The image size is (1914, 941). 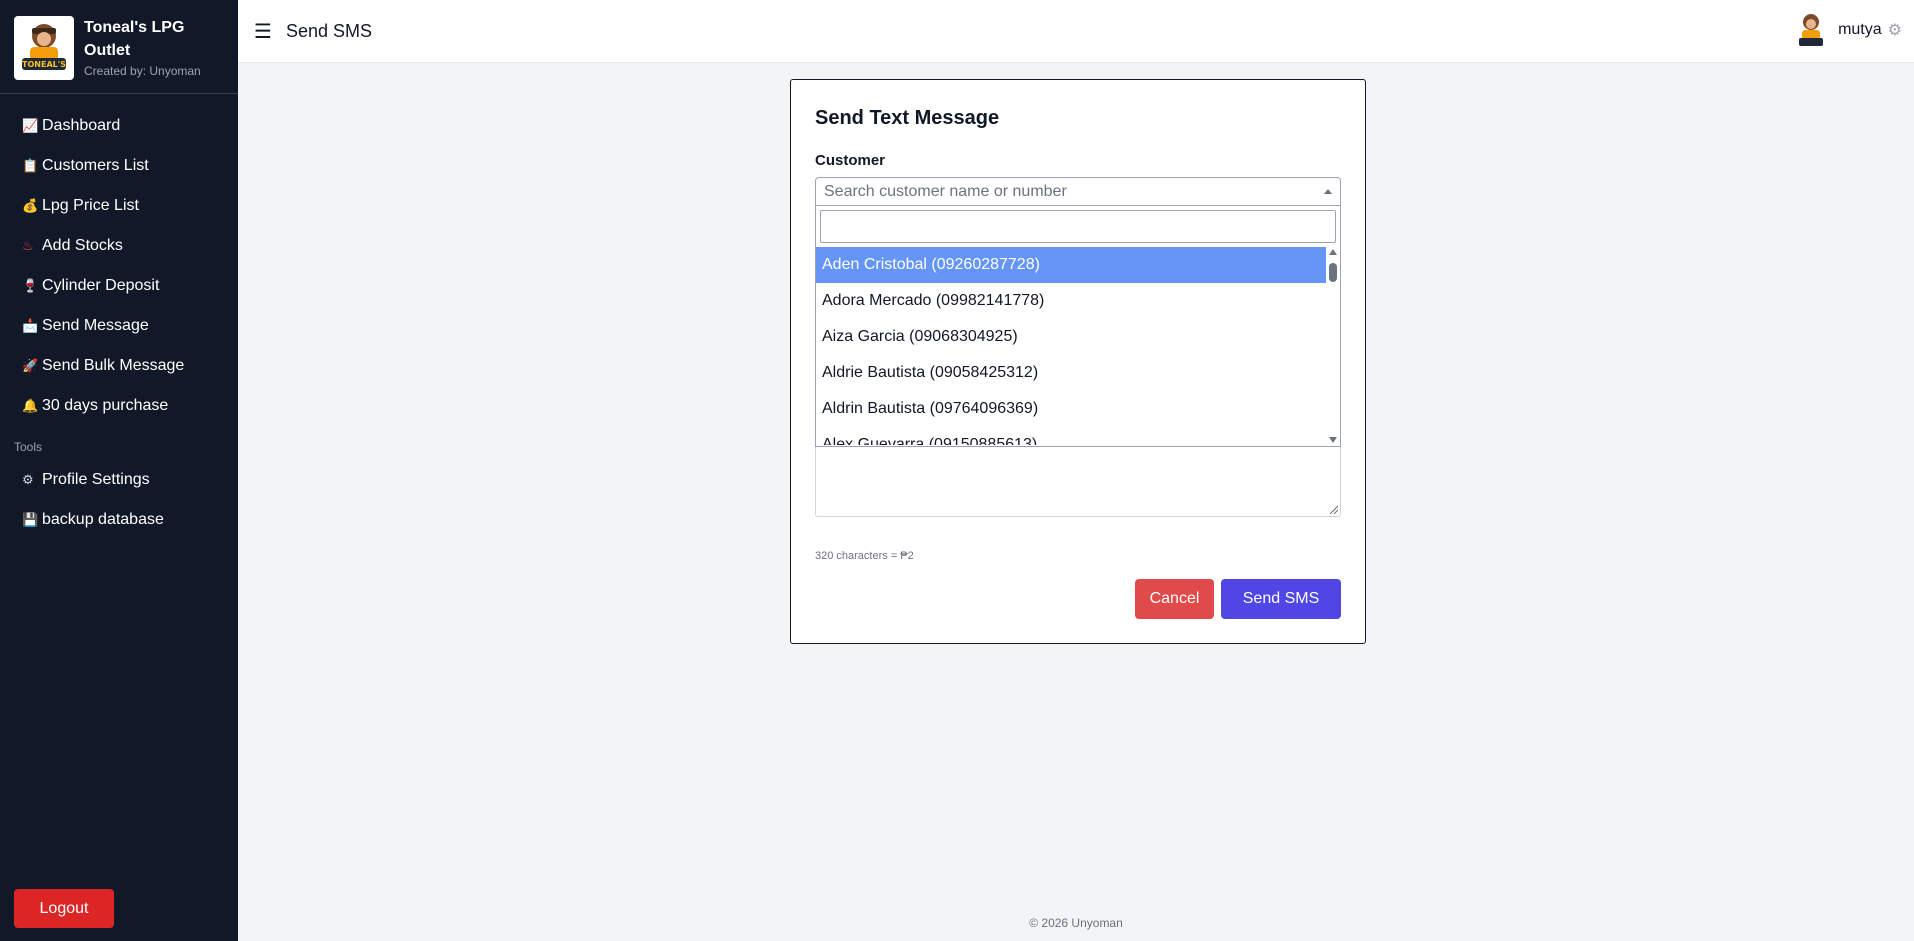 What do you see at coordinates (30, 365) in the screenshot?
I see `rocket-icon: 🚀` at bounding box center [30, 365].